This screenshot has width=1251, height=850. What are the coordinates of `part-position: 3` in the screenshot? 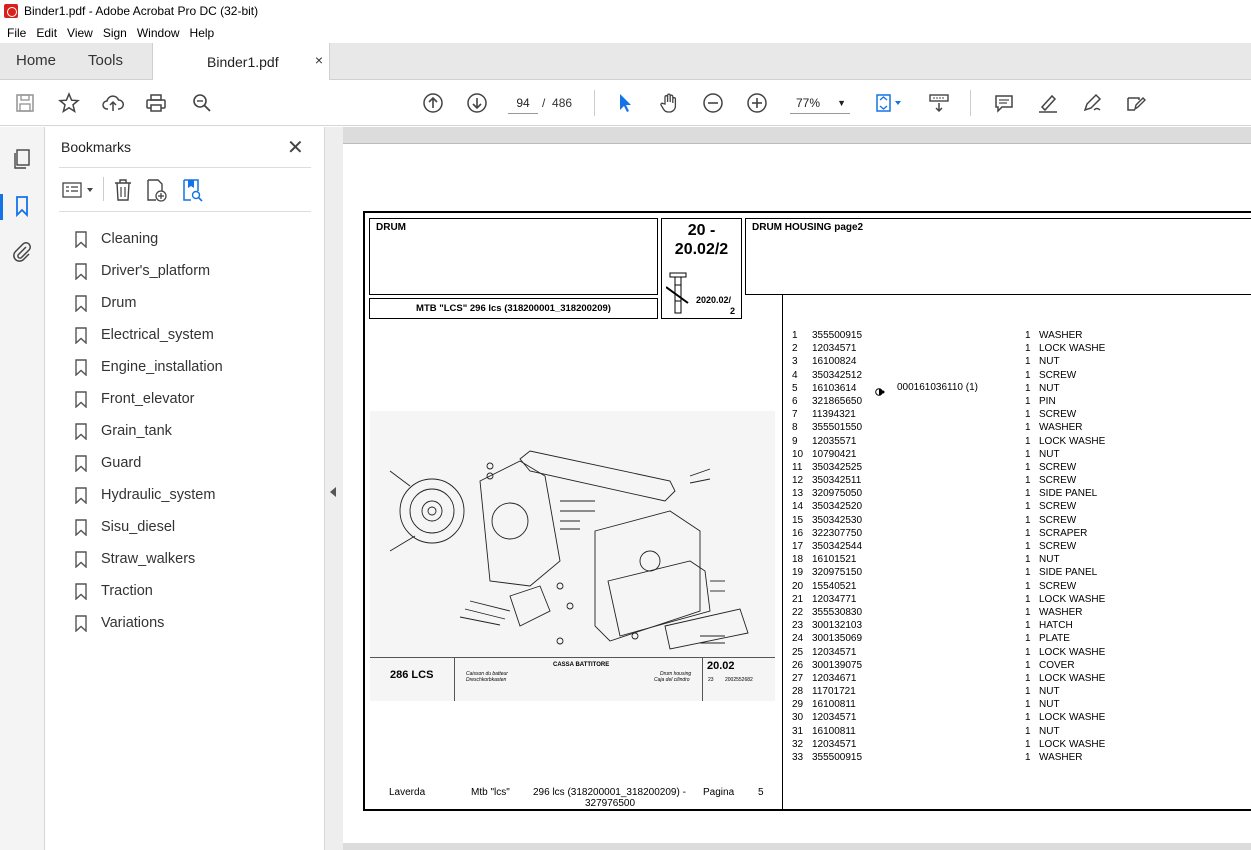 It's located at (795, 362).